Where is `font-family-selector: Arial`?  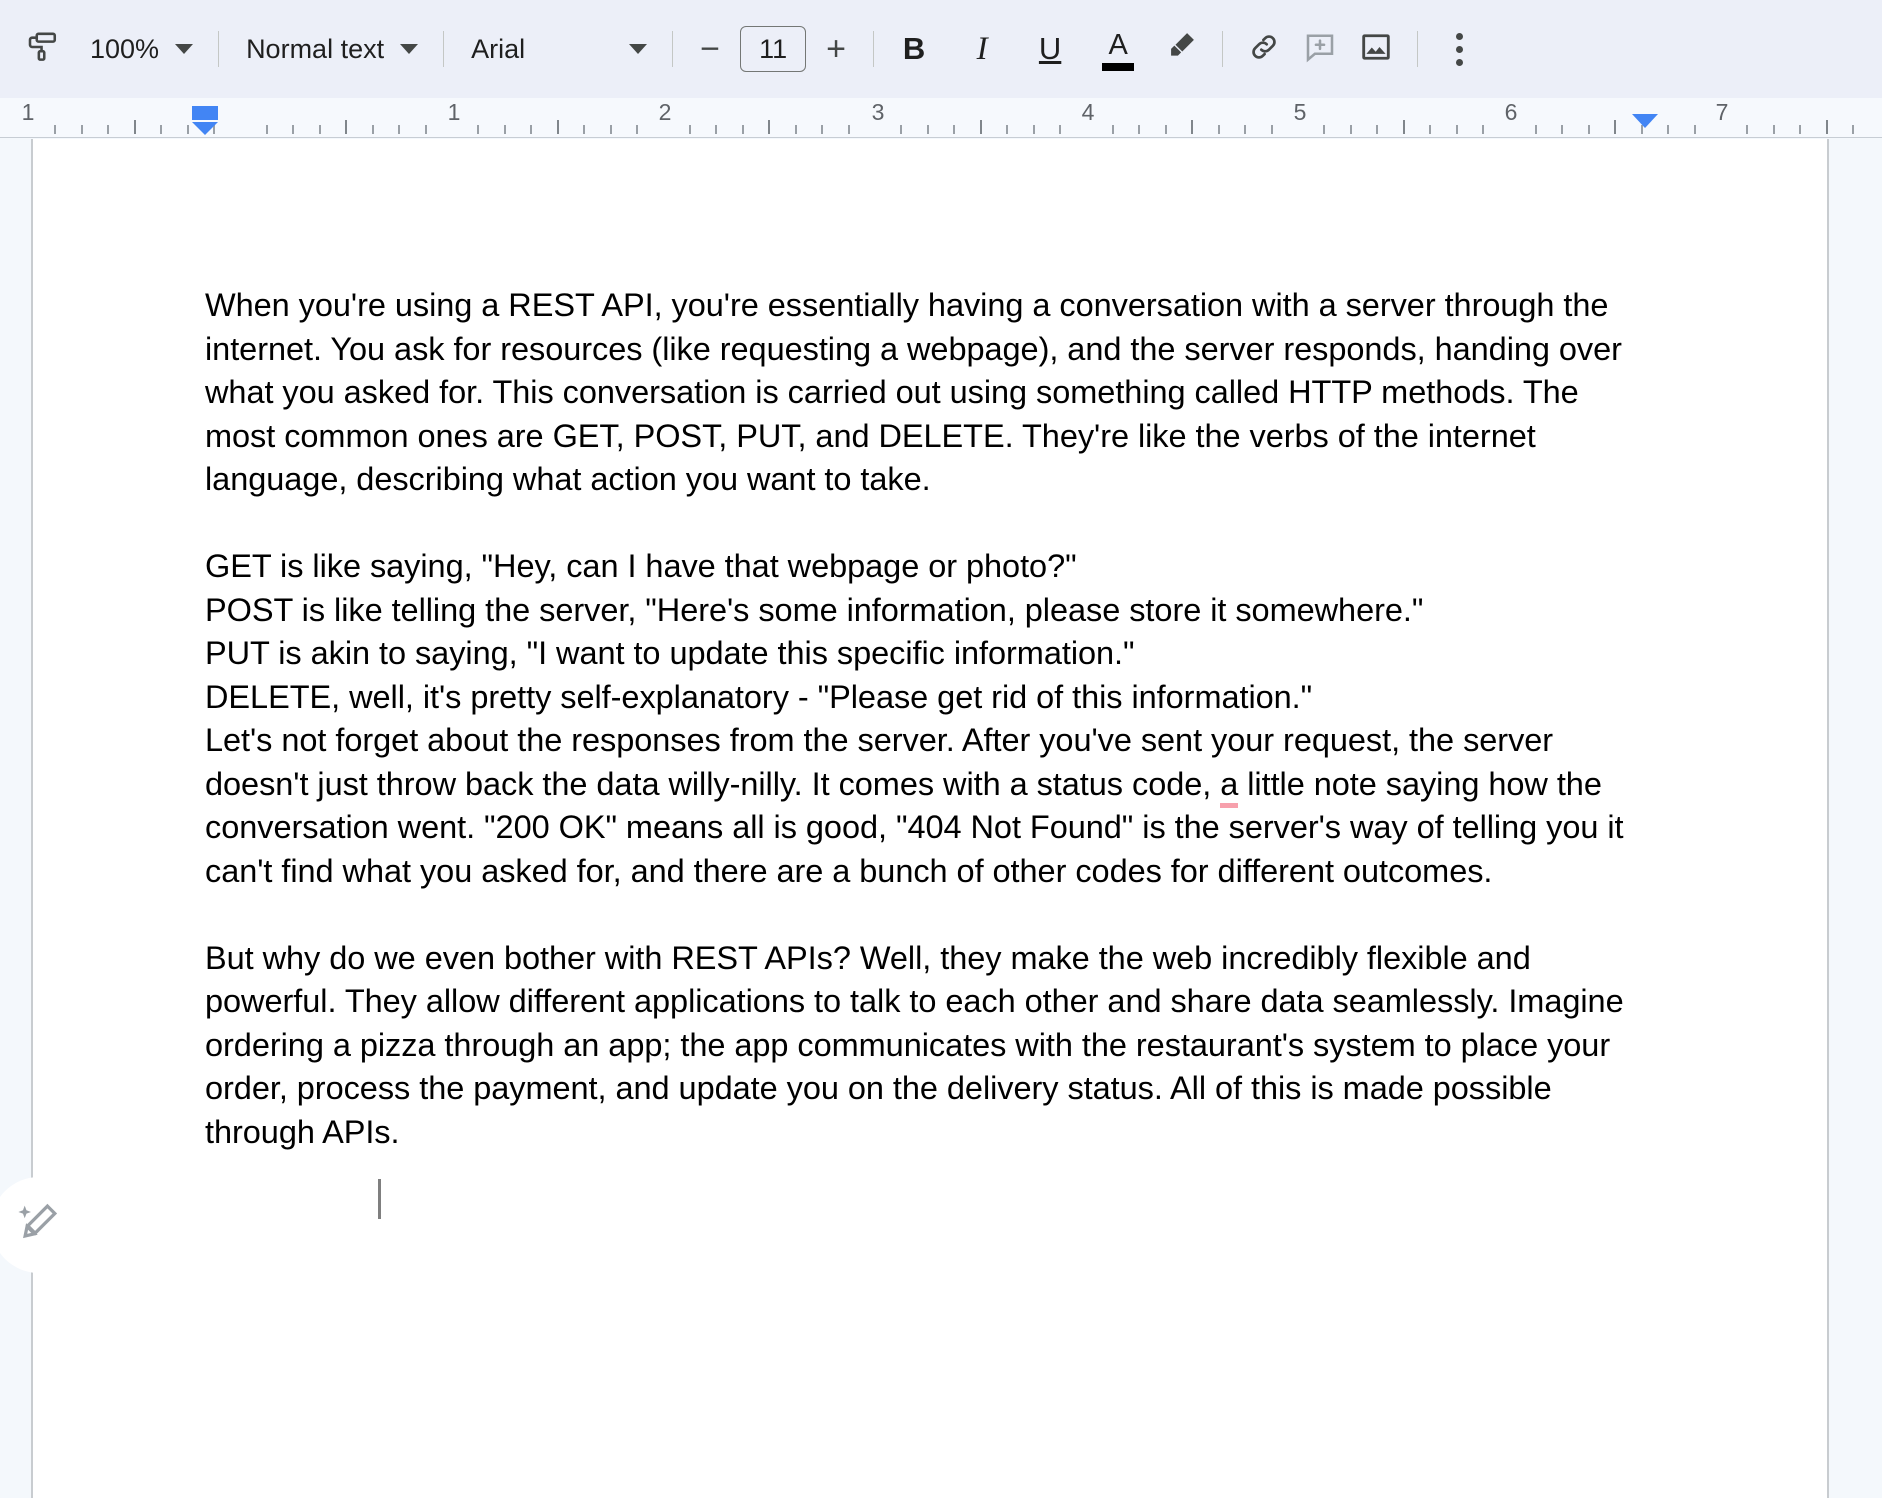
font-family-selector: Arial is located at coordinates (558, 49).